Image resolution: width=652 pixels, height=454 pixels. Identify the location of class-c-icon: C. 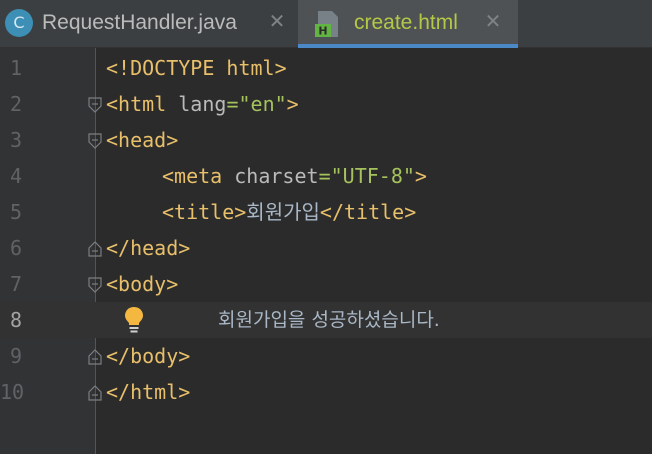
(19, 23).